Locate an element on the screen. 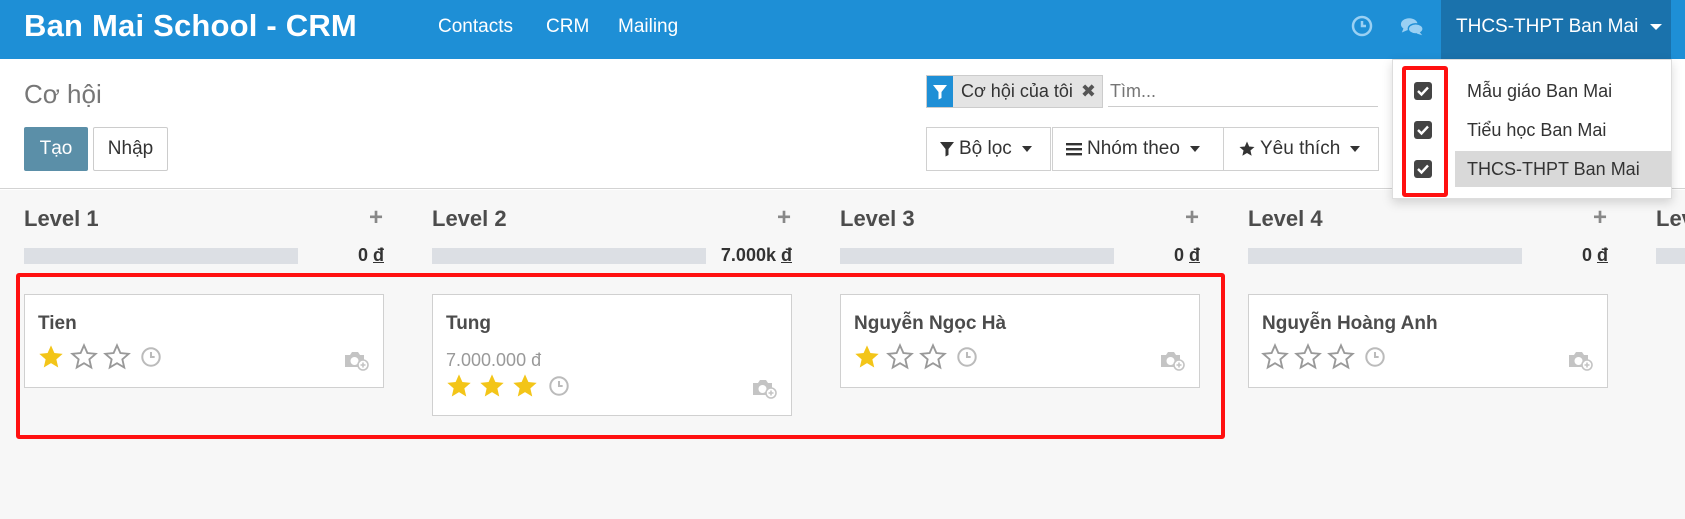 This screenshot has width=1685, height=519. favorites-dropdown-button: Yêu thích is located at coordinates (1301, 149).